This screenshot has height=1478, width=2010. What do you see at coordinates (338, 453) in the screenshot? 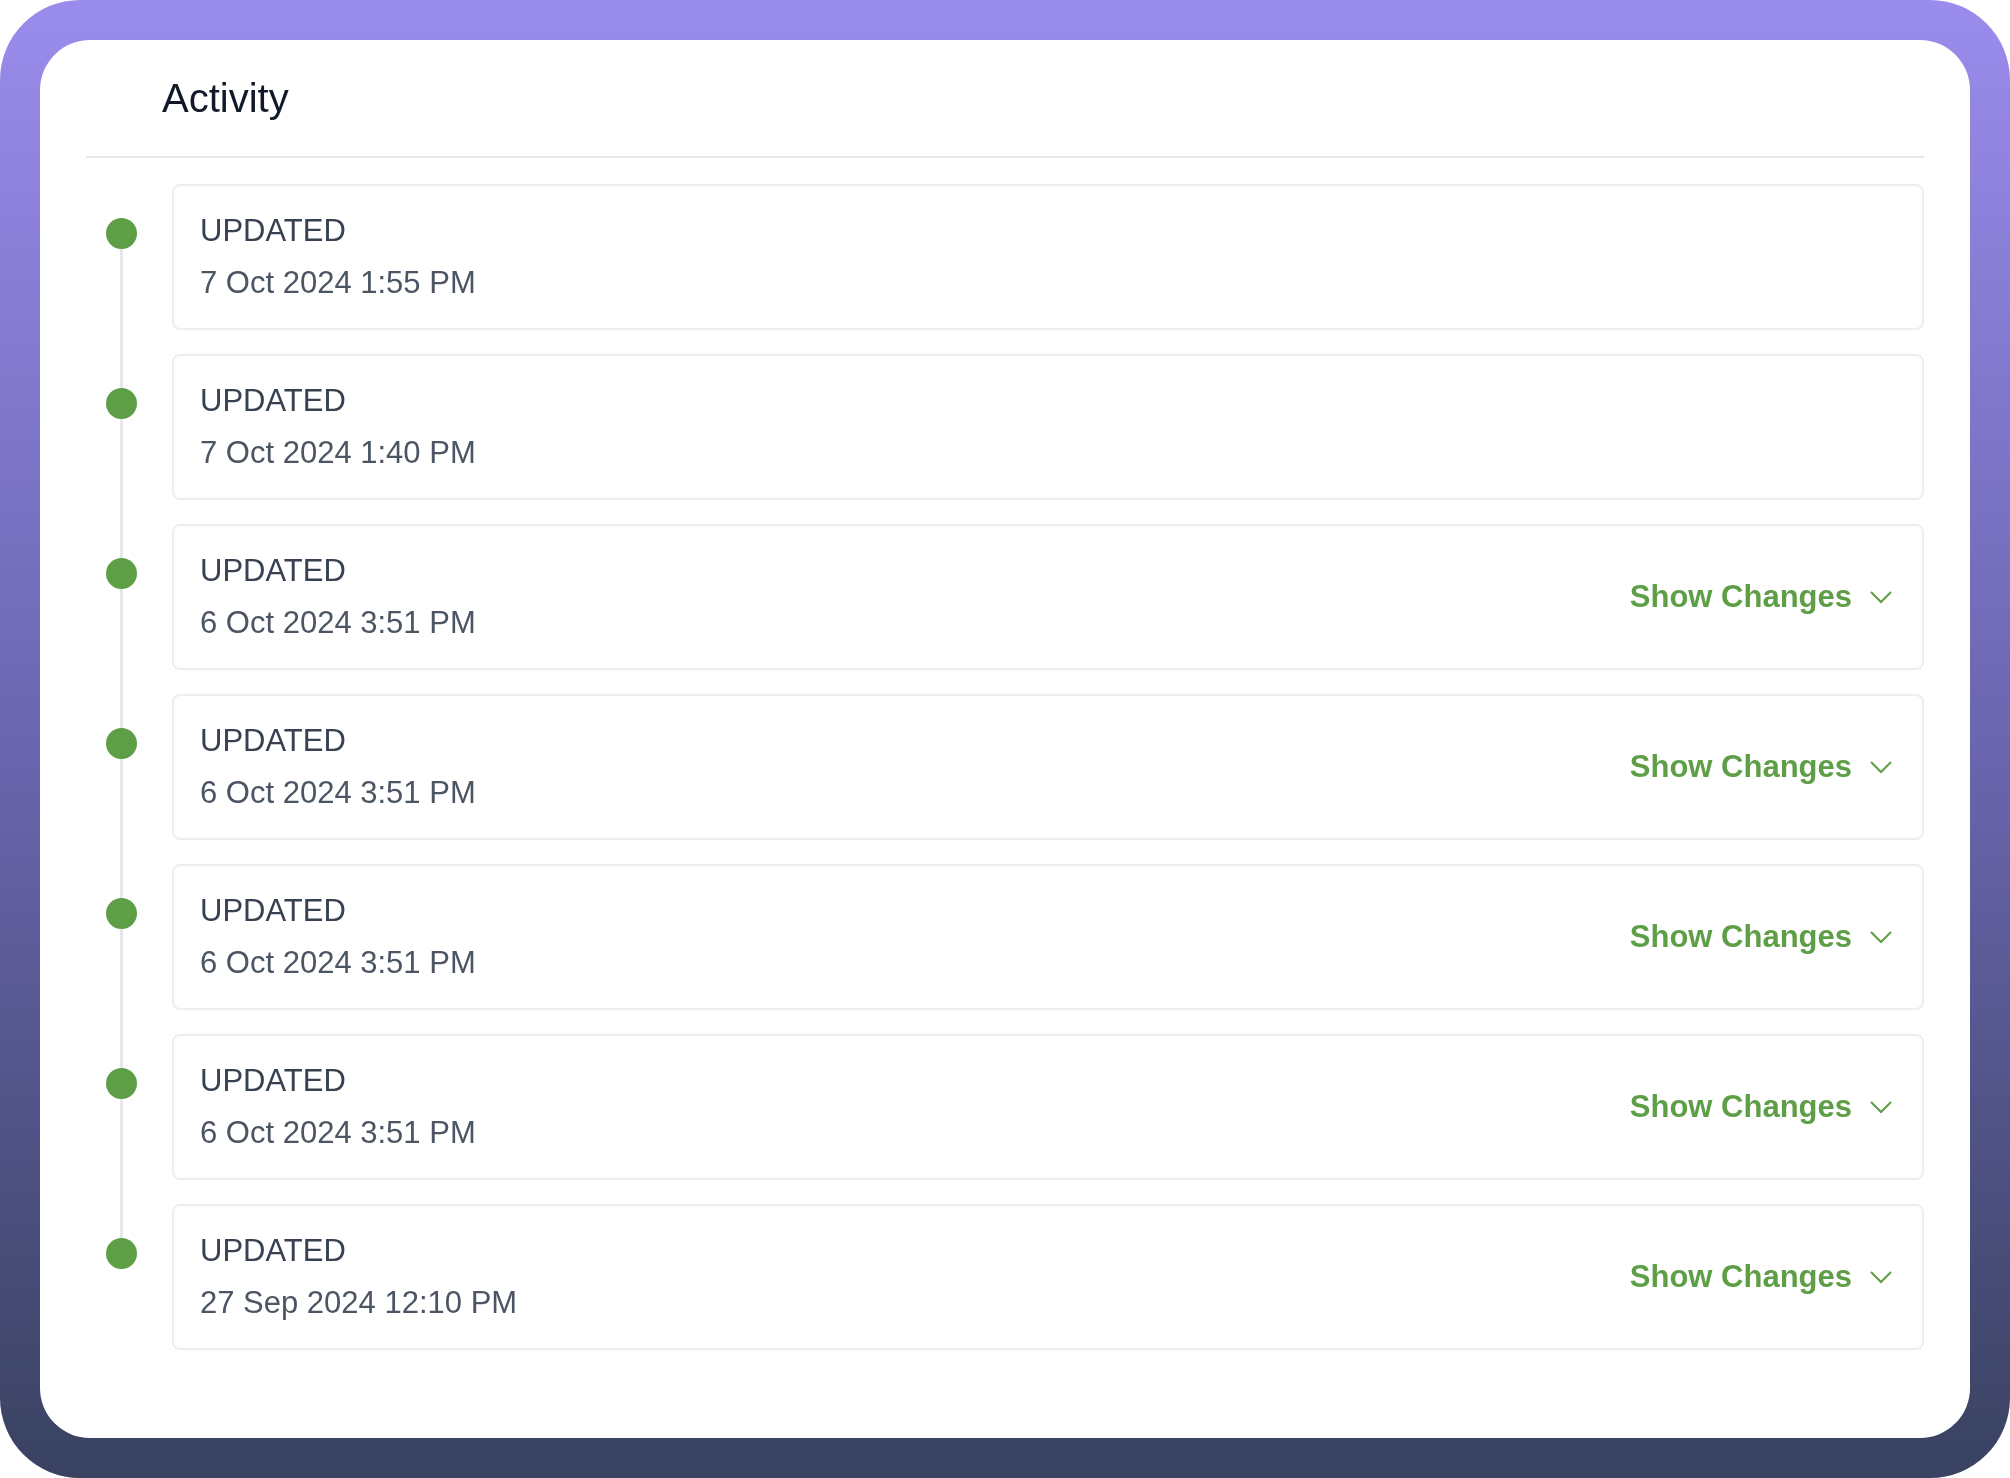
I see `event-date: 7 Oct 2024 1:40 PM` at bounding box center [338, 453].